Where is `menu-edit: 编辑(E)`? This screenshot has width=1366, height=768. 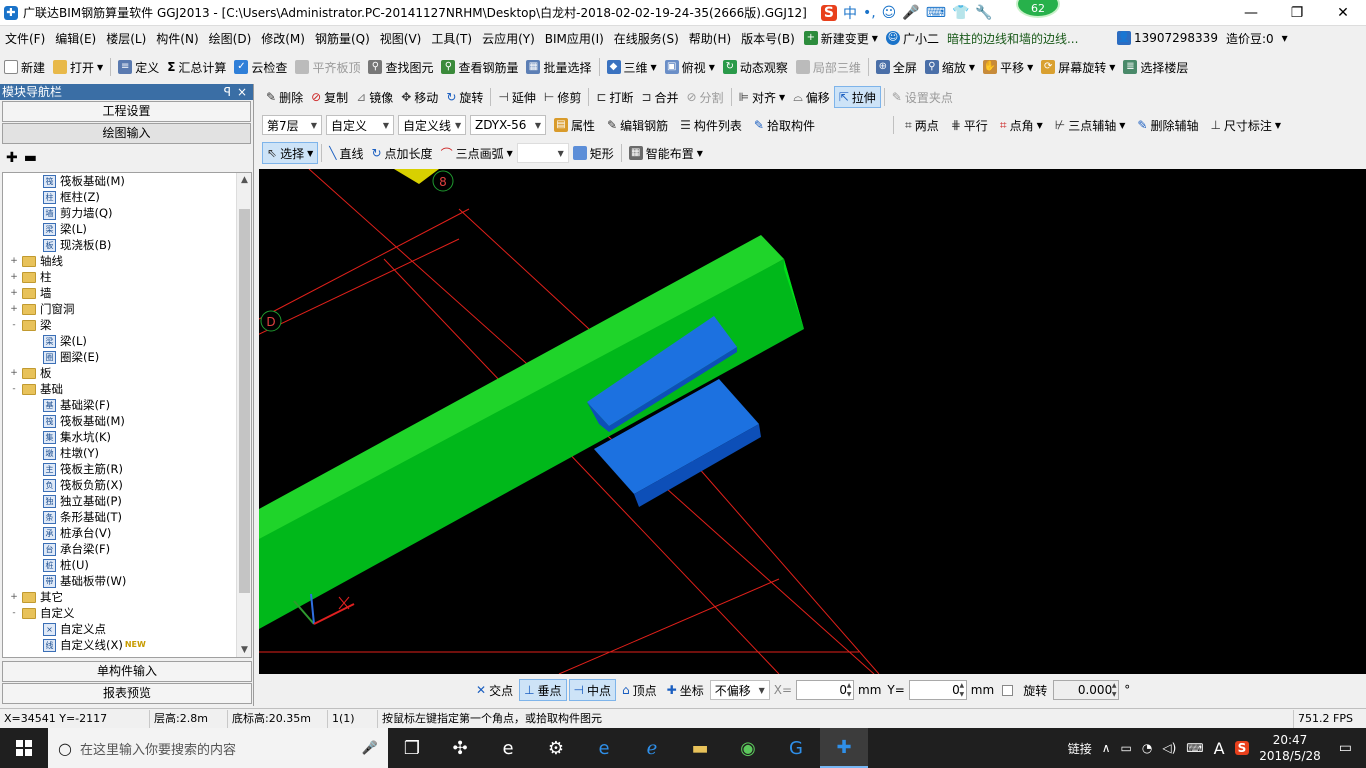
menu-edit: 编辑(E) is located at coordinates (75, 38).